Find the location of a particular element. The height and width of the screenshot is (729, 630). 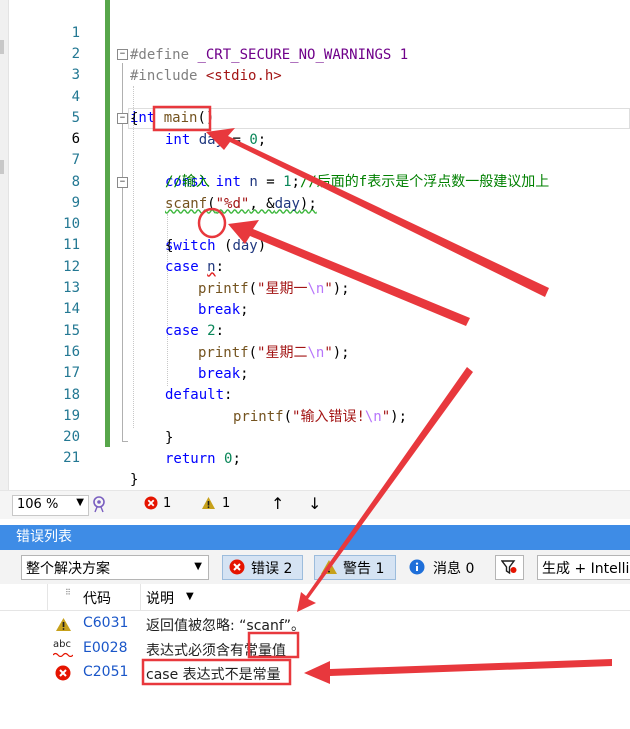

errors-filter-label: 错误 2 is located at coordinates (272, 569).